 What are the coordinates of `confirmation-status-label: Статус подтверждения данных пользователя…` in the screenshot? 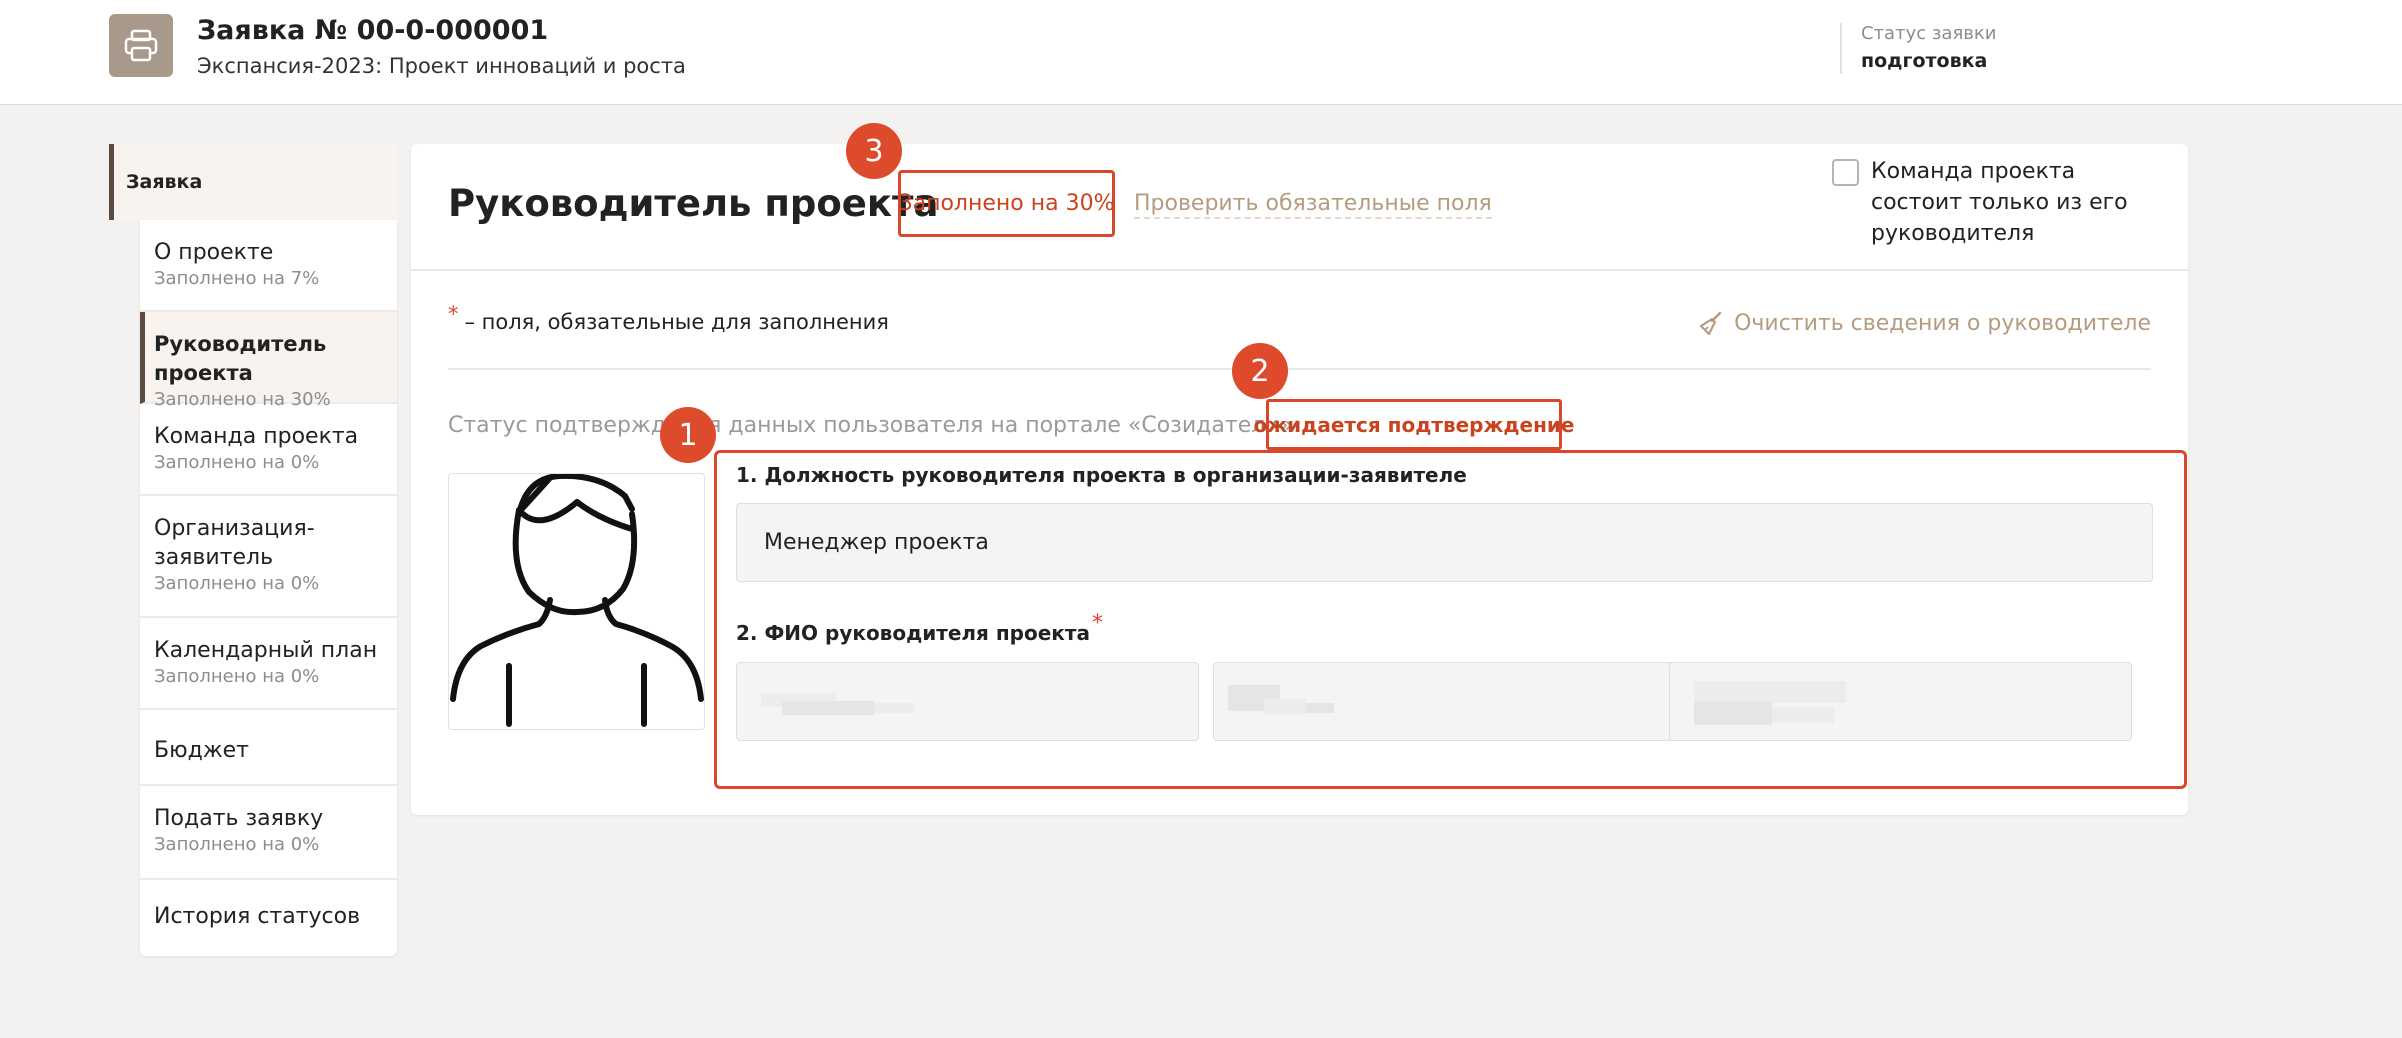 It's located at (874, 425).